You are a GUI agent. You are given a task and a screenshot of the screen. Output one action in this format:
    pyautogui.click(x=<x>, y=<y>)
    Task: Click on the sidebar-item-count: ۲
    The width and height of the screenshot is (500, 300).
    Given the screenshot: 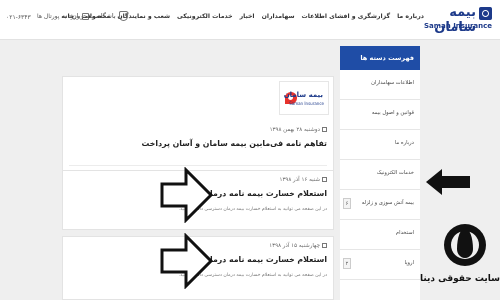 What is the action you would take?
    pyautogui.click(x=347, y=263)
    